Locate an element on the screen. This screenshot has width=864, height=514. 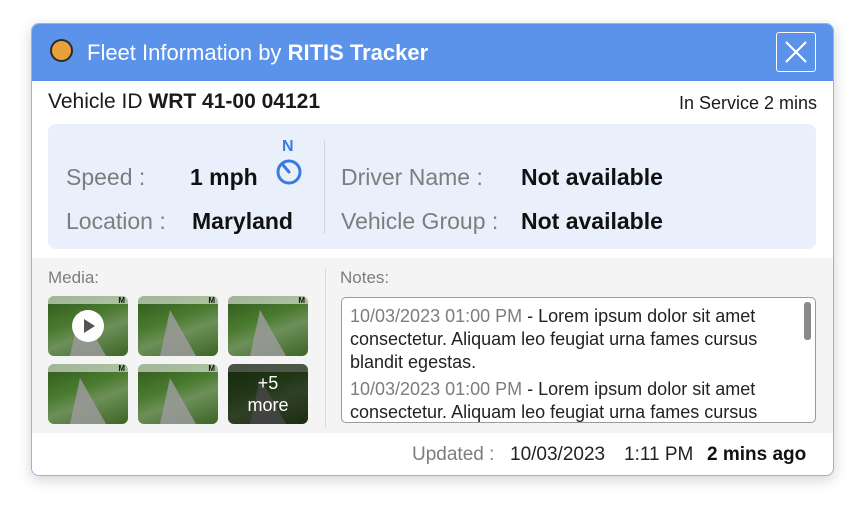
more-text: more is located at coordinates (268, 405).